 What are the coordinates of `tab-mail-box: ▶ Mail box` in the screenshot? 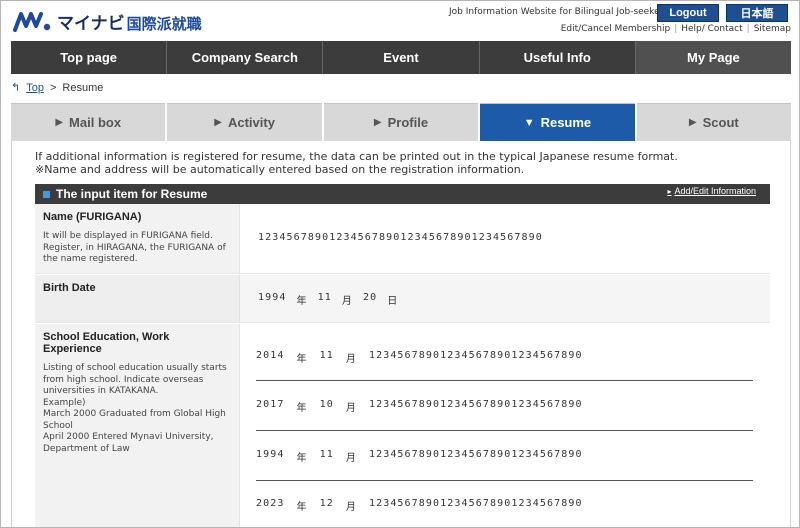 It's located at (88, 122).